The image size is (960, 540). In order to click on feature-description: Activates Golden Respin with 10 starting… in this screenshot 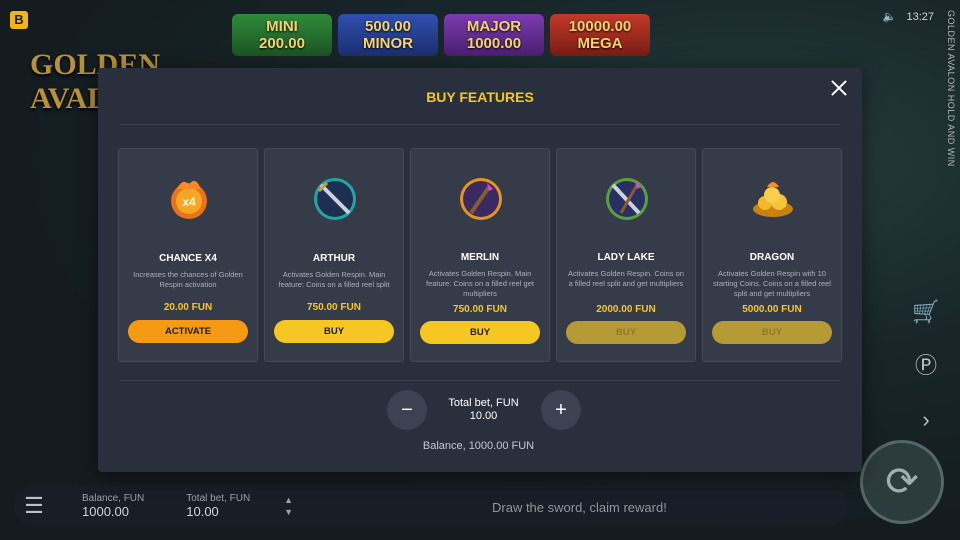, I will do `click(772, 283)`.